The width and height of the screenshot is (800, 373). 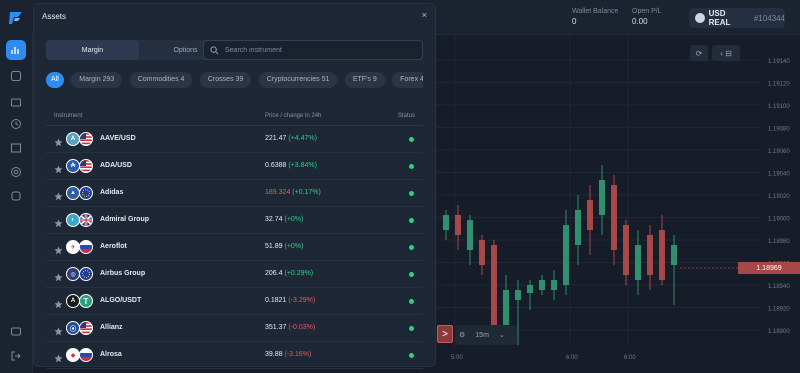 What do you see at coordinates (779, 242) in the screenshot?
I see `y-tick-label: 1.18980` at bounding box center [779, 242].